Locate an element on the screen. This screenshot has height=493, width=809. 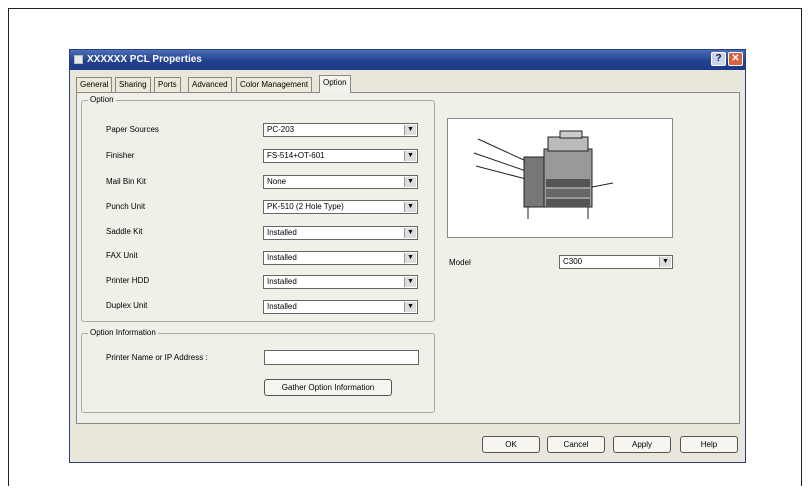
finisher-label: Finisher is located at coordinates (120, 155).